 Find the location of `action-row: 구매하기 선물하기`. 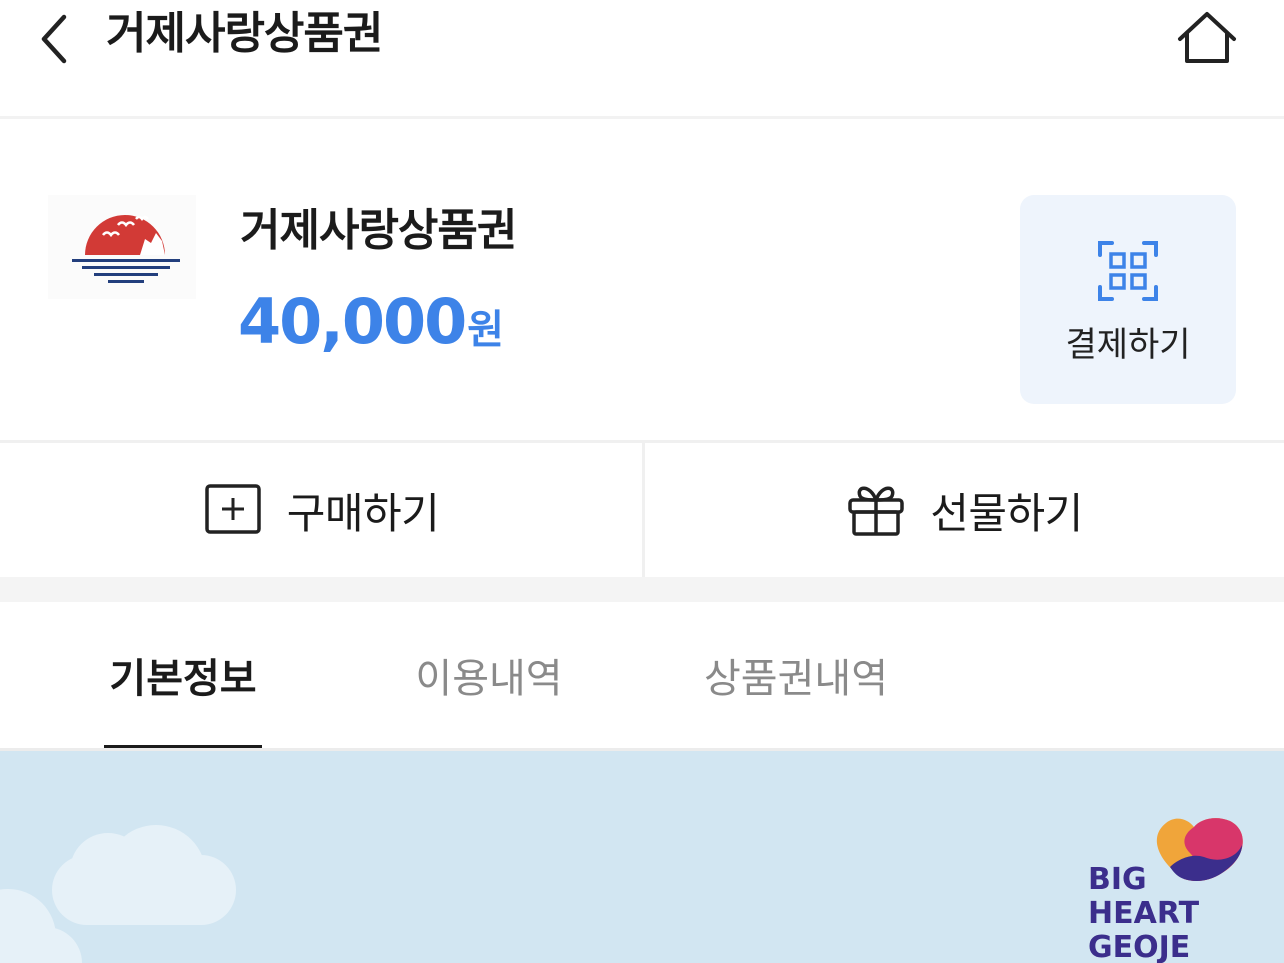

action-row: 구매하기 선물하기 is located at coordinates (642, 510).